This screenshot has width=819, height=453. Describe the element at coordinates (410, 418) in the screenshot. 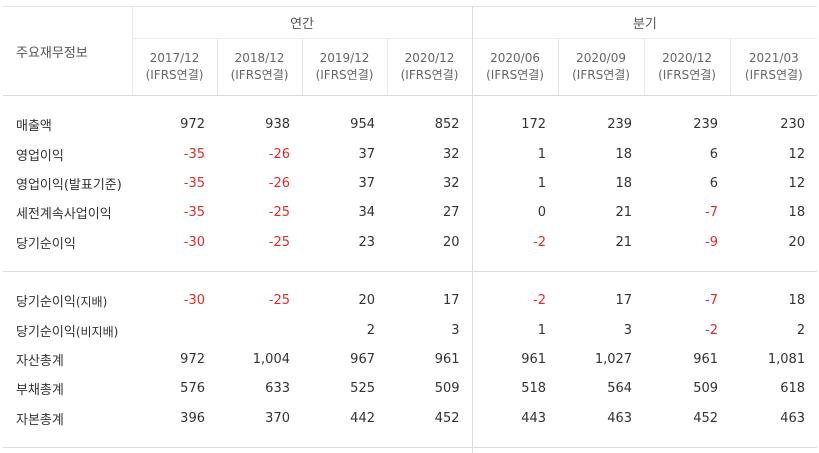

I see `table-row: 자본총계 396 370 442 452 443 463 452 463` at that location.